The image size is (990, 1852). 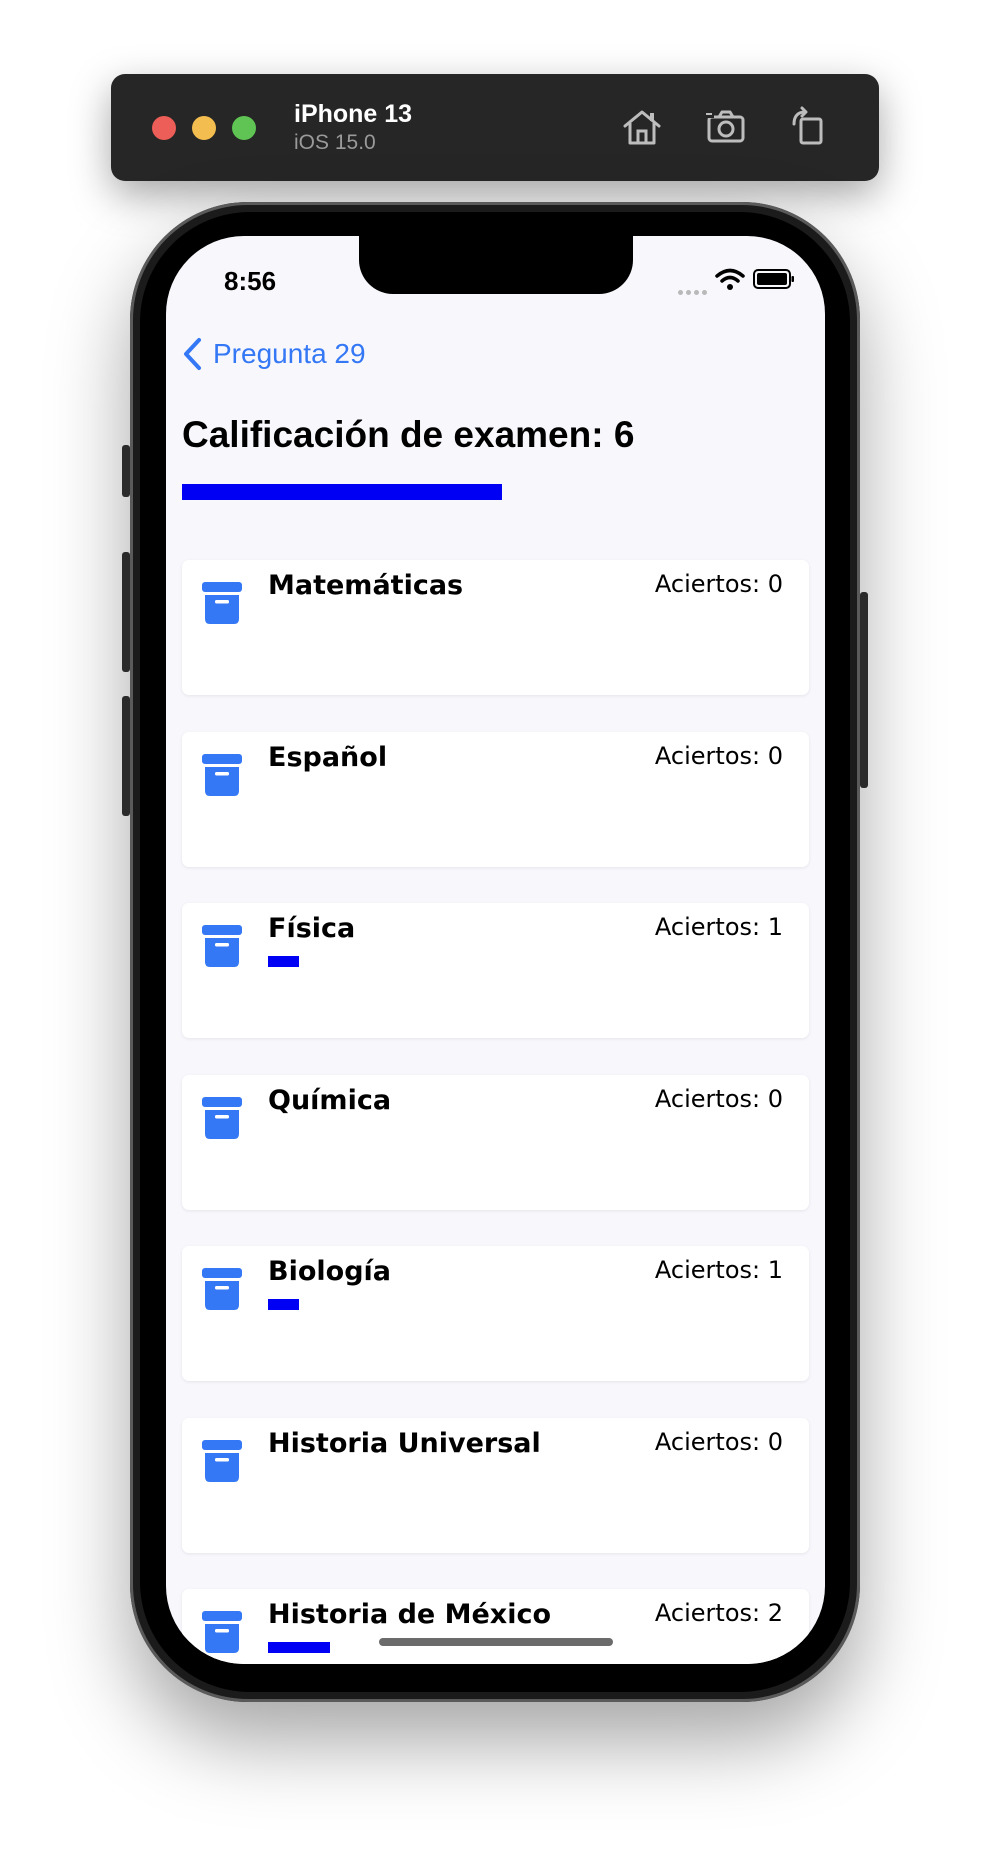 What do you see at coordinates (495, 127) in the screenshot?
I see `simulator-title-bar: iPhone 13 iOS 15.0` at bounding box center [495, 127].